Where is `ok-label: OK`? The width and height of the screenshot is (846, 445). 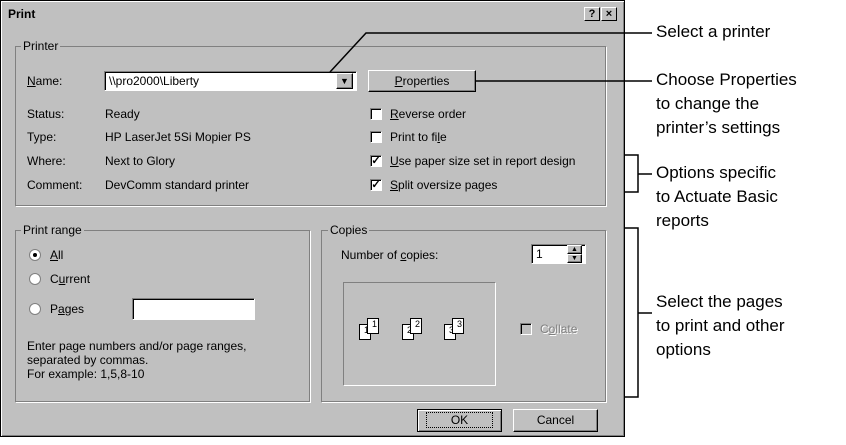 ok-label: OK is located at coordinates (459, 420).